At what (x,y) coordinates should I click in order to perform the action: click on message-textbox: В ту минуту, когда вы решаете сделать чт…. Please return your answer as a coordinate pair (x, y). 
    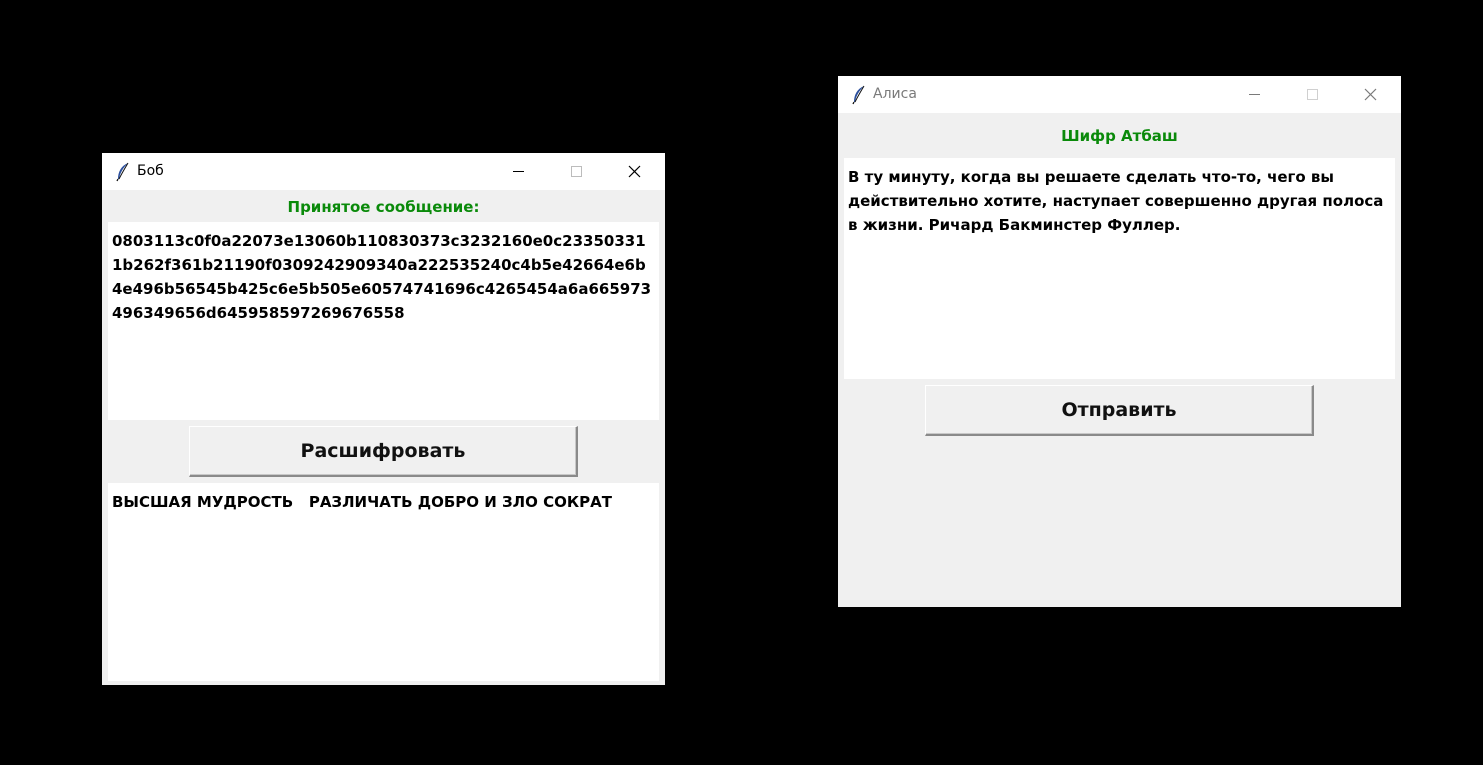
    Looking at the image, I should click on (1119, 268).